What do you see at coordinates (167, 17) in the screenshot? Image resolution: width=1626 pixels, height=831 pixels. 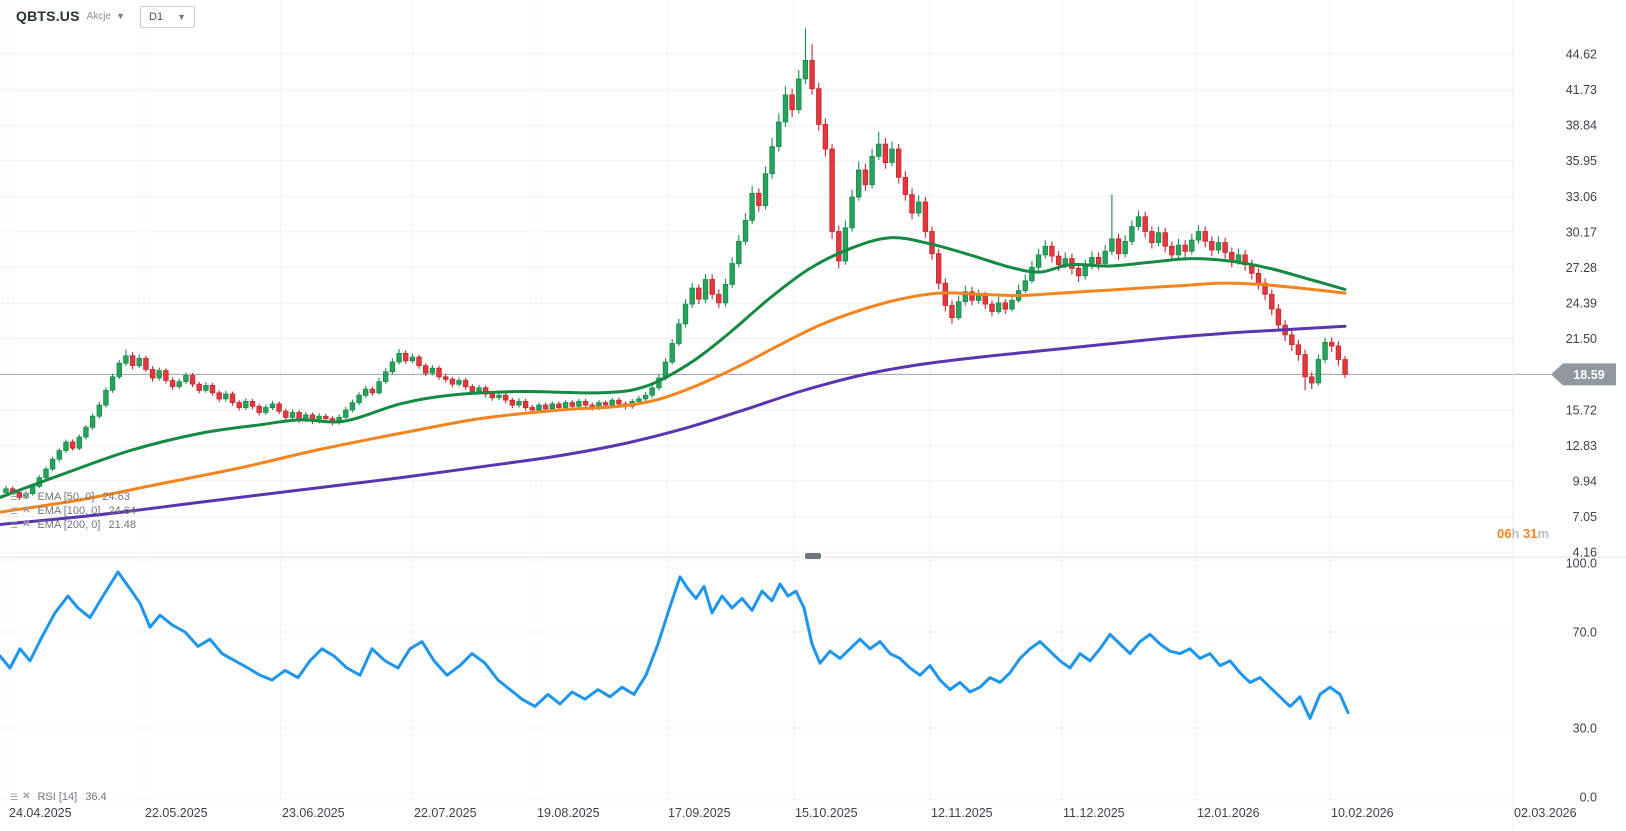 I see `timeframe-dropdown: D1 ▼` at bounding box center [167, 17].